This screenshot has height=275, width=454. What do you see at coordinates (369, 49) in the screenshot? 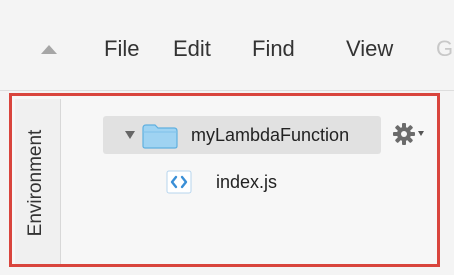
I see `menu-view: View` at bounding box center [369, 49].